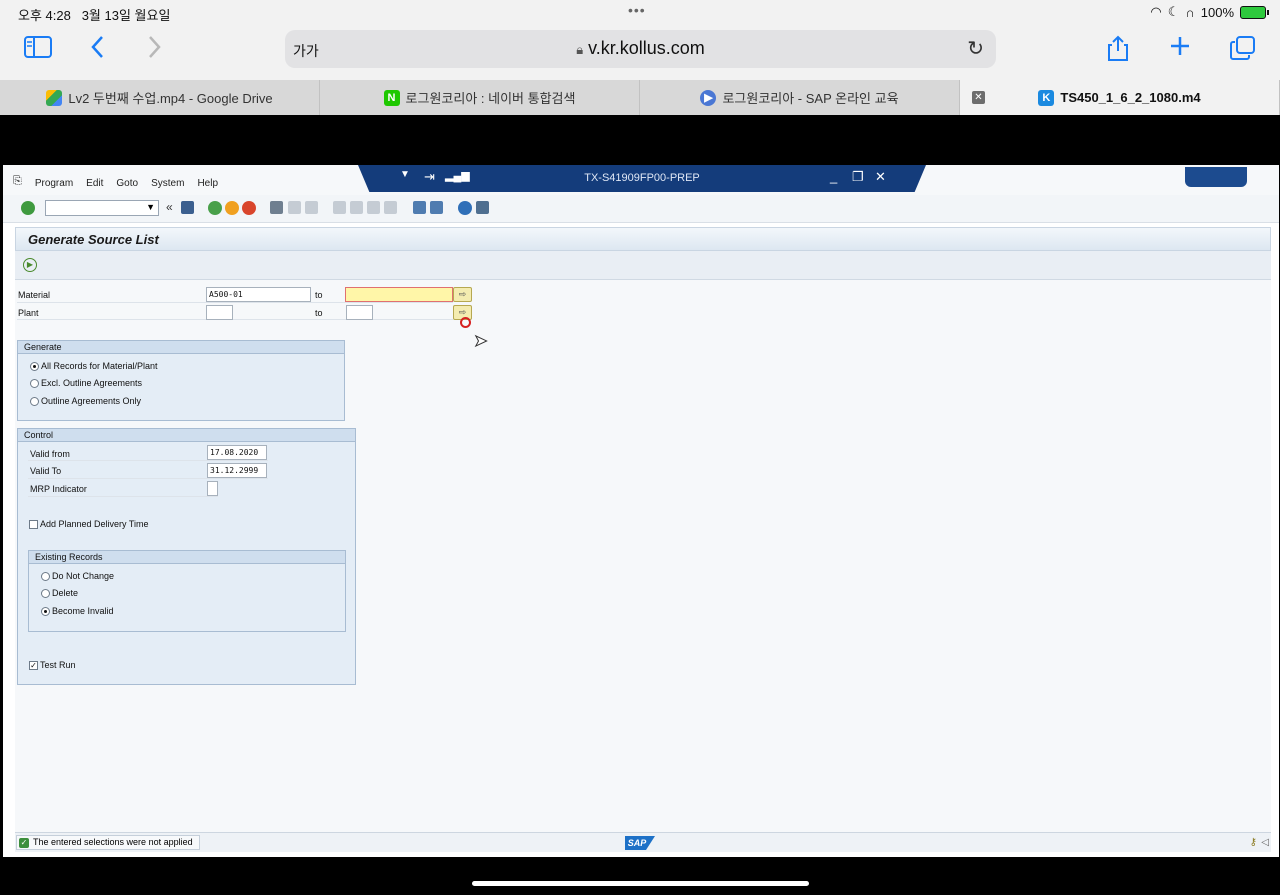  Describe the element at coordinates (34, 295) in the screenshot. I see `material-label: Material` at that location.